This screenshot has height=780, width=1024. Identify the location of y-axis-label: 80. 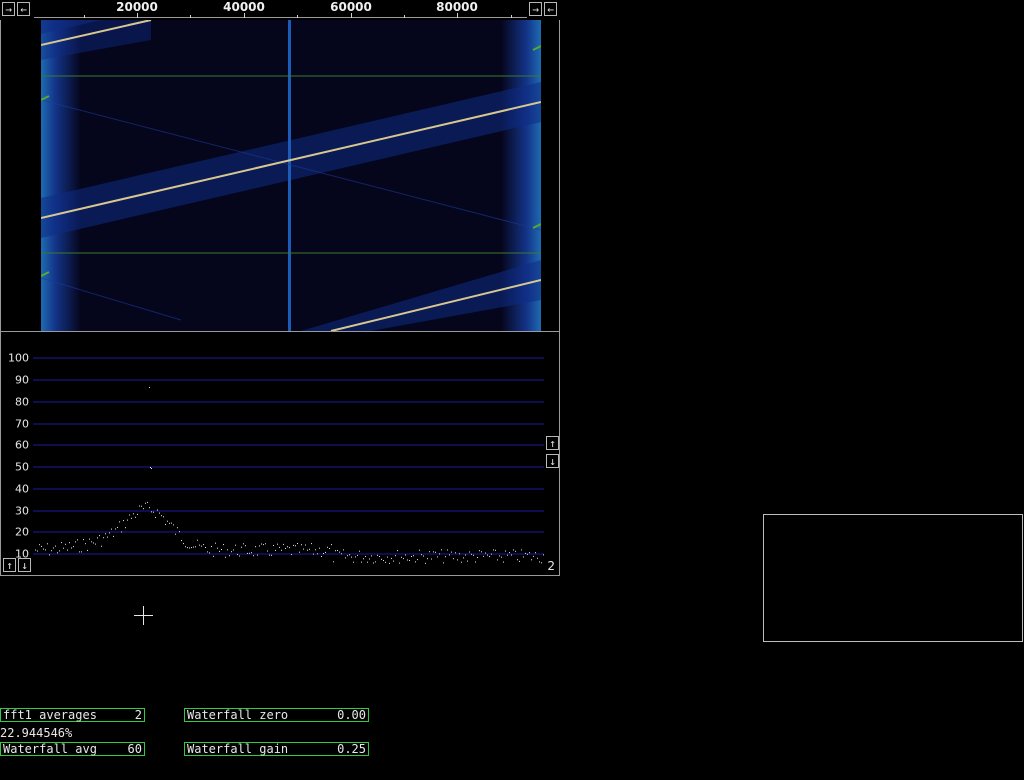
(22, 402).